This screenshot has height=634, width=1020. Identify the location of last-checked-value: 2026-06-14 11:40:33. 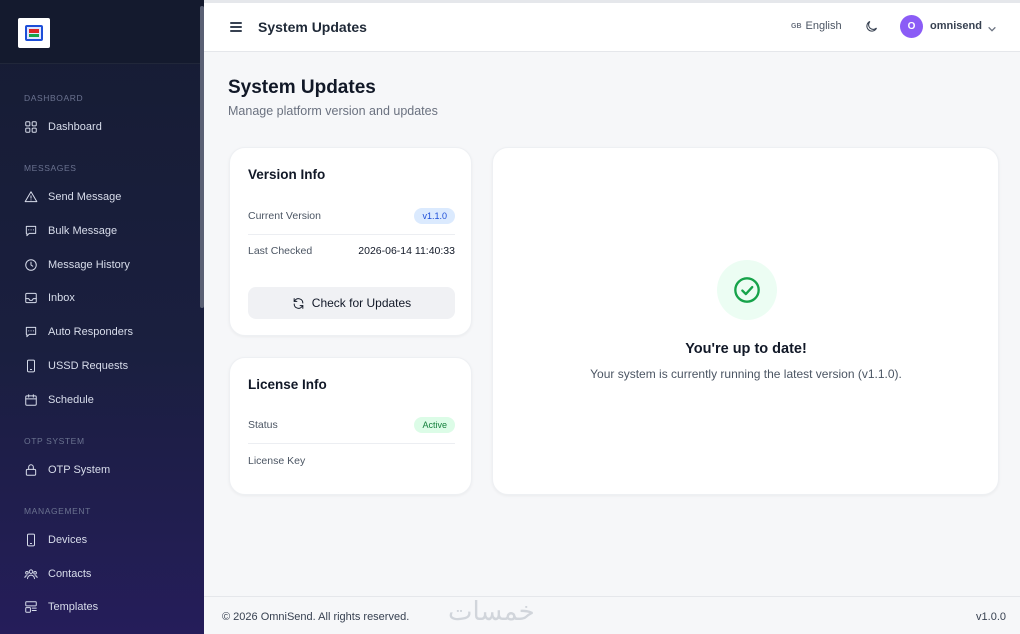
(406, 251).